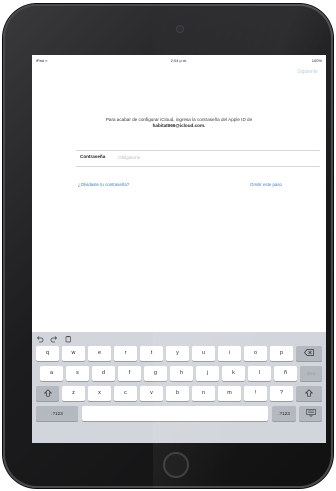  What do you see at coordinates (207, 373) in the screenshot?
I see `key-j: j` at bounding box center [207, 373].